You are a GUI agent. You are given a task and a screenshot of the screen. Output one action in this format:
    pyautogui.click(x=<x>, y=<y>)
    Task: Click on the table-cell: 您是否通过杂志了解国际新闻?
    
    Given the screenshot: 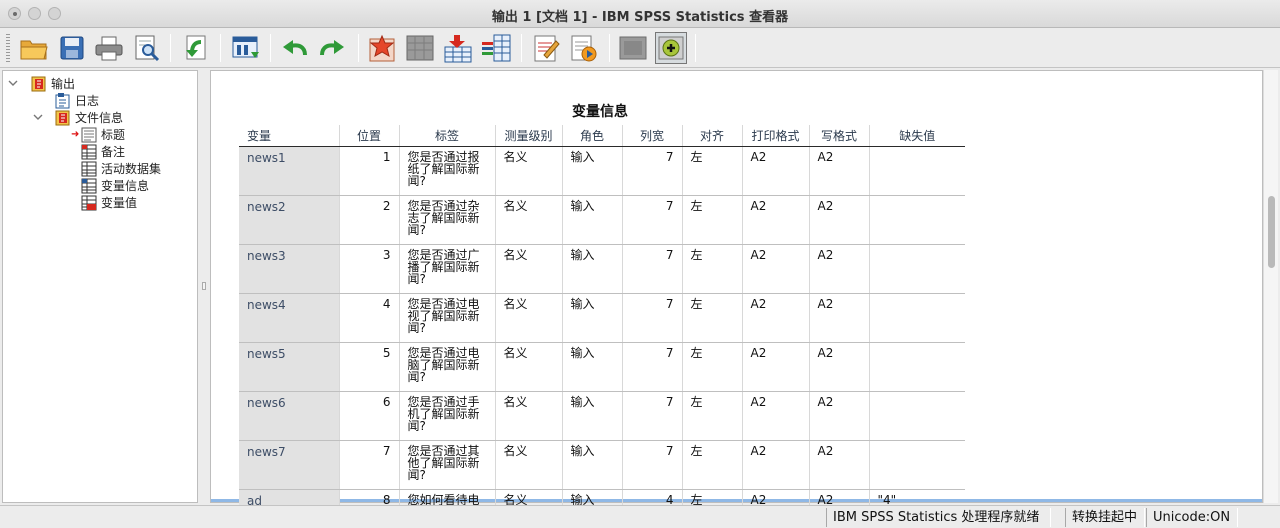 What is the action you would take?
    pyautogui.click(x=446, y=220)
    